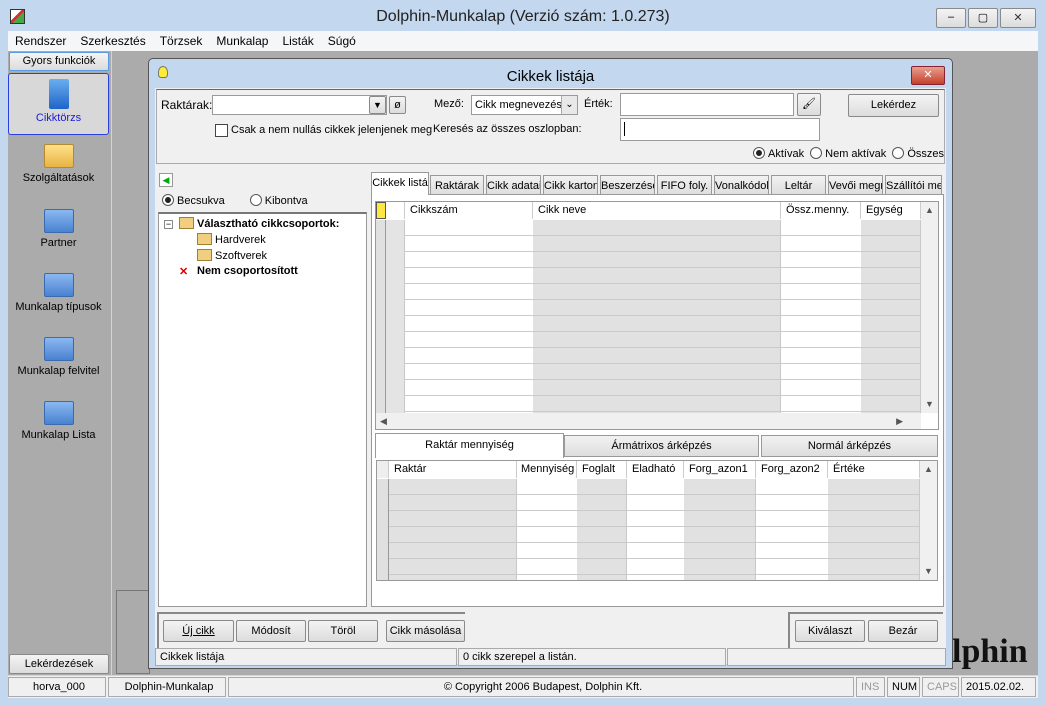 This screenshot has height=705, width=1046. What do you see at coordinates (381, 210) in the screenshot?
I see `grid-indicator-header` at bounding box center [381, 210].